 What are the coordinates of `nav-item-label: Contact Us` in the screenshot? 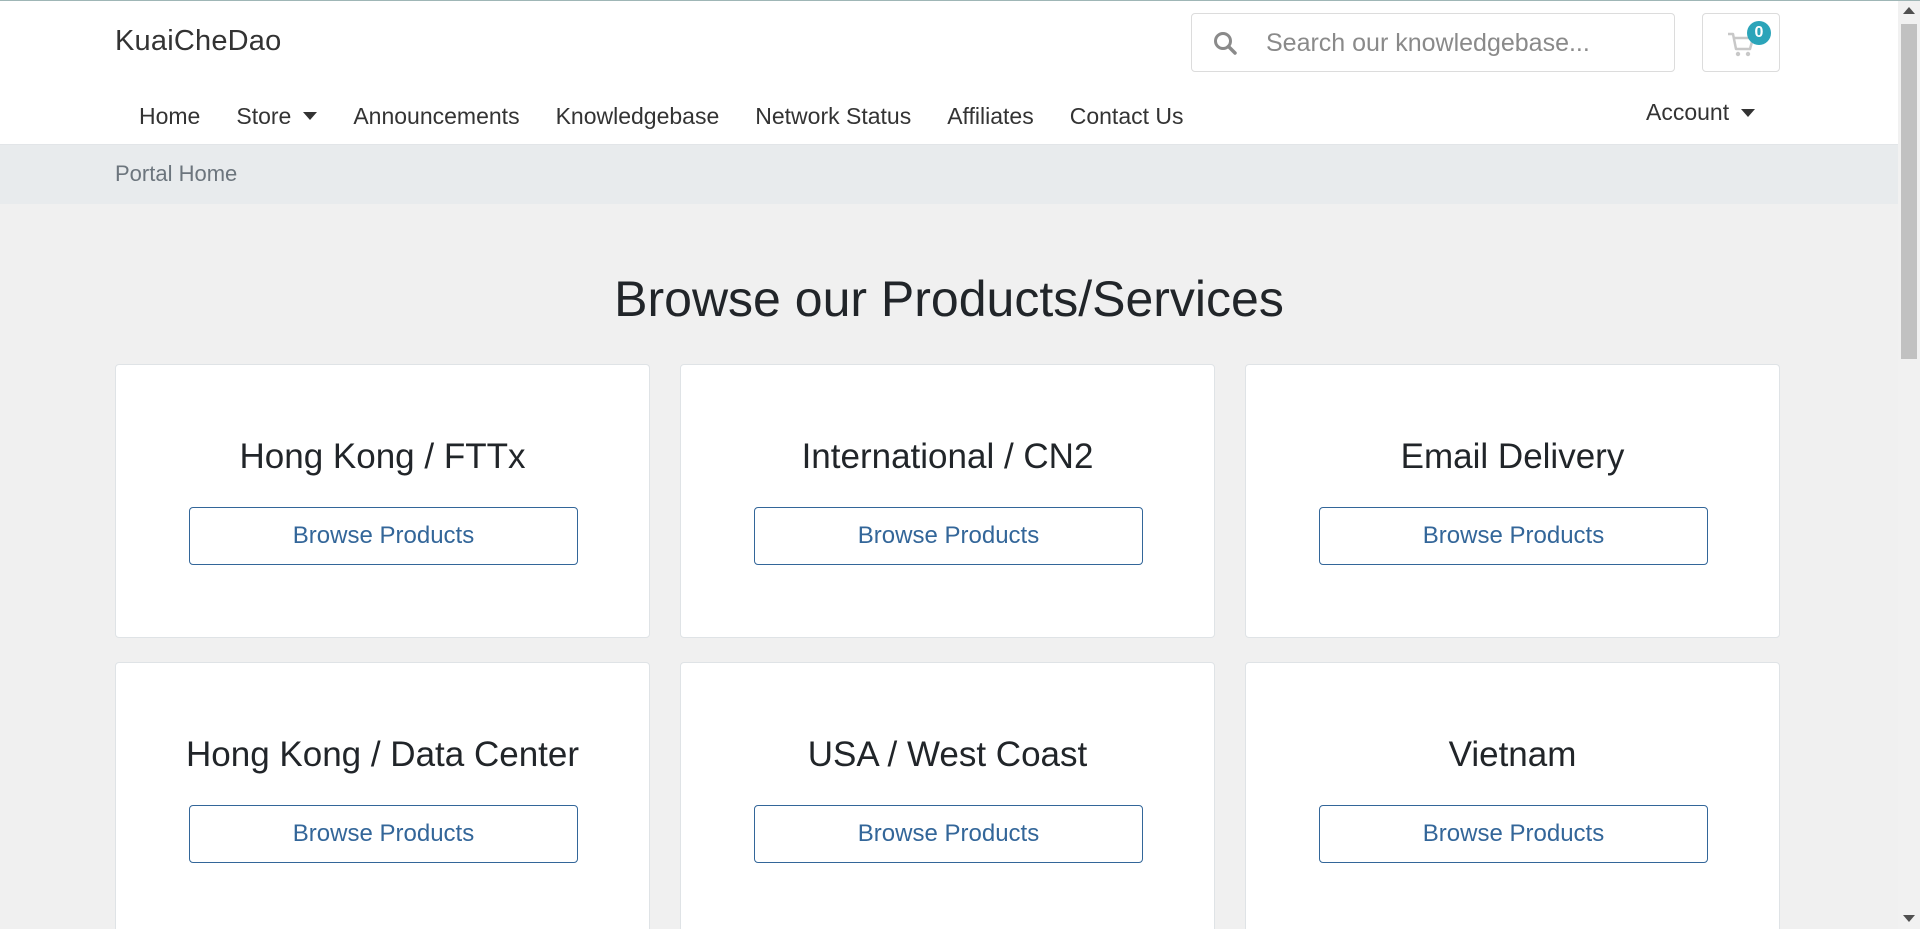 It's located at (1126, 115).